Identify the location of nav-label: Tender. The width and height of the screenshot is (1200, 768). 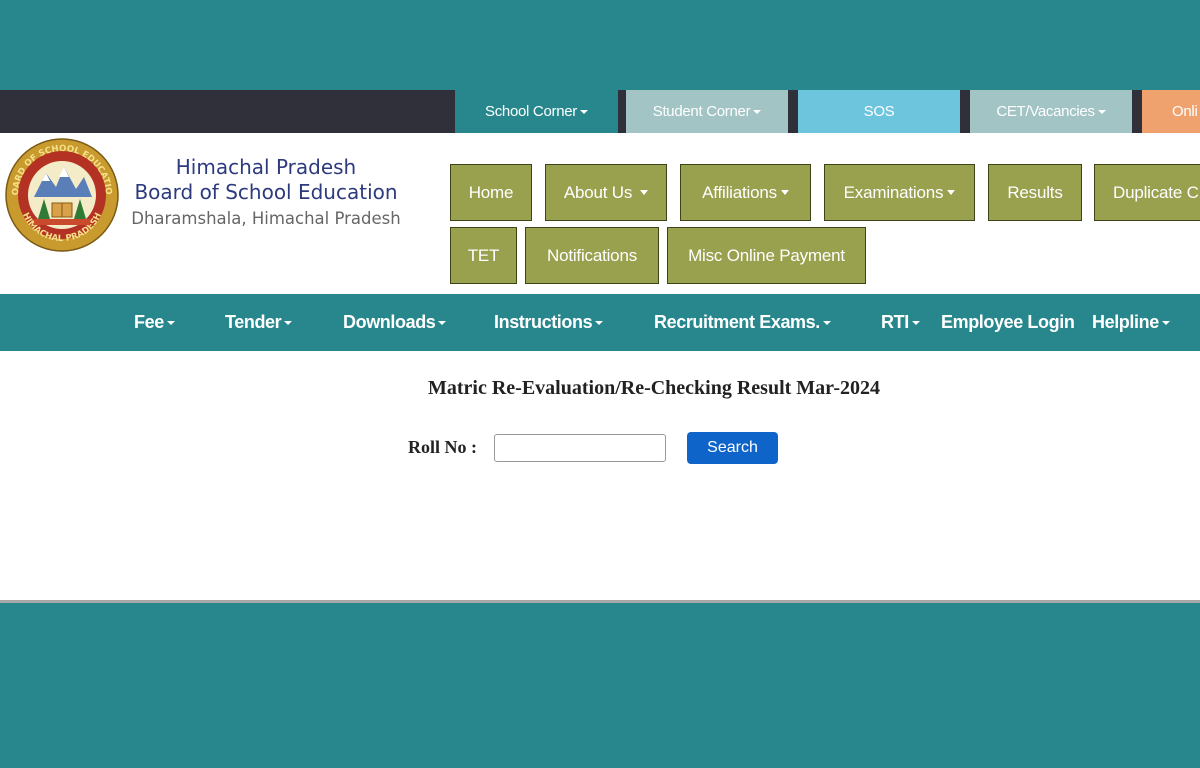
(253, 322).